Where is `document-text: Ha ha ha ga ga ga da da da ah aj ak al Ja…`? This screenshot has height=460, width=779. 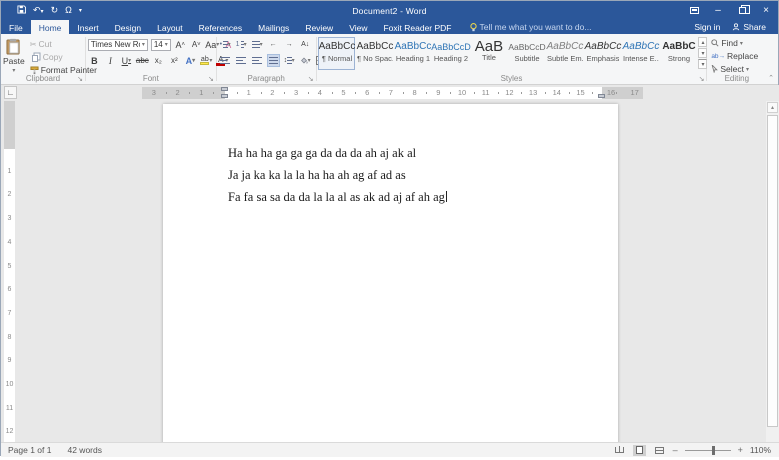
document-text: Ha ha ha ga ga ga da da da ah aj ak al Ja… is located at coordinates (337, 178).